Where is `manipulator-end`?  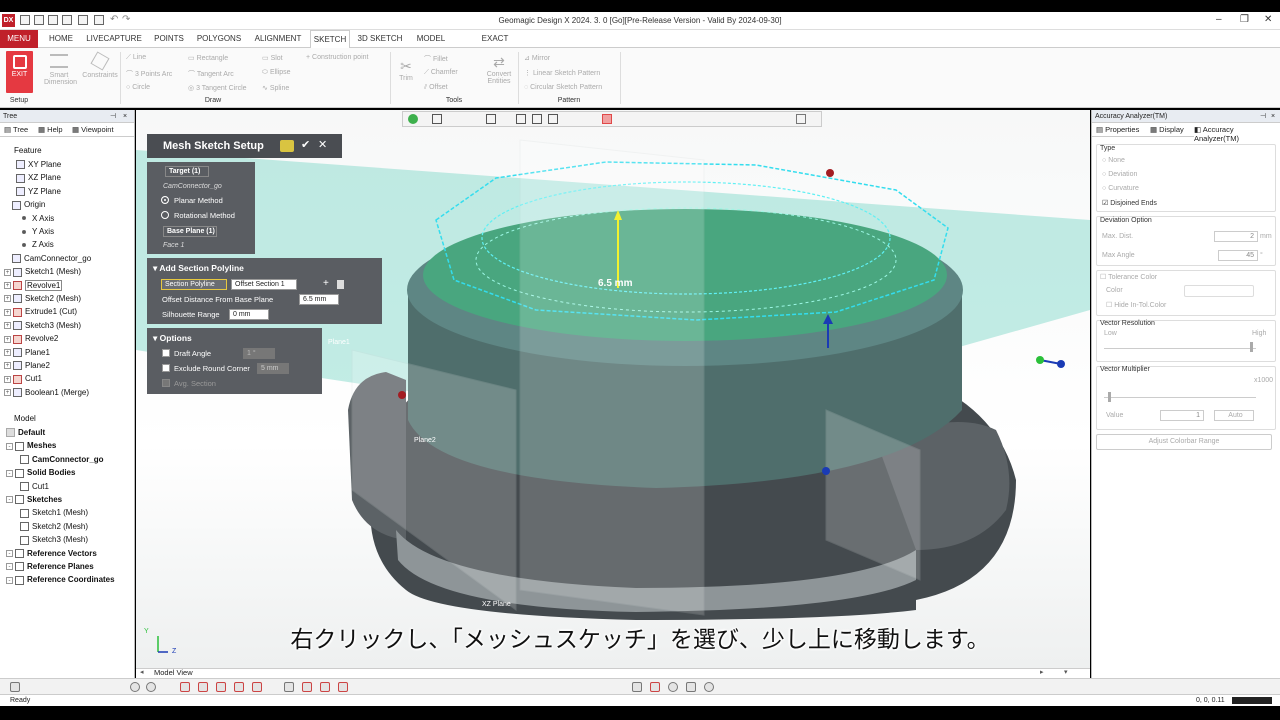
manipulator-end is located at coordinates (1061, 364).